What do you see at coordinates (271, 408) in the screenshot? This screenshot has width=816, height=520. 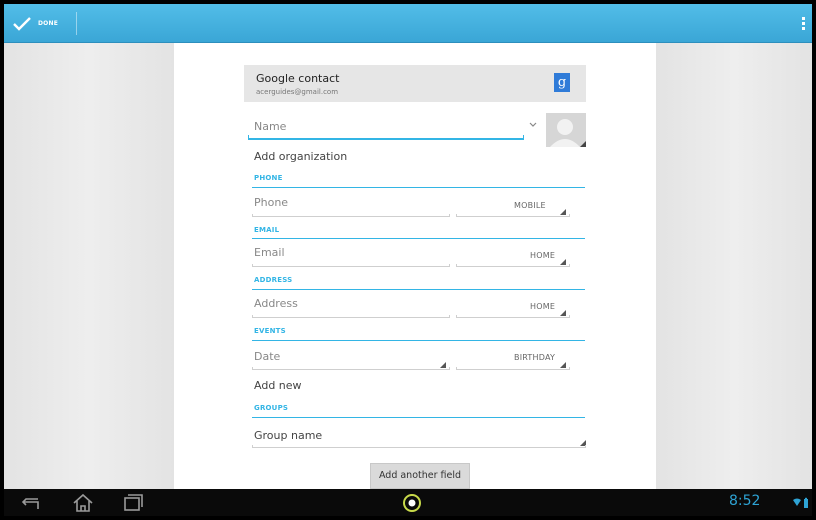 I see `groups-section-header: GROUPS` at bounding box center [271, 408].